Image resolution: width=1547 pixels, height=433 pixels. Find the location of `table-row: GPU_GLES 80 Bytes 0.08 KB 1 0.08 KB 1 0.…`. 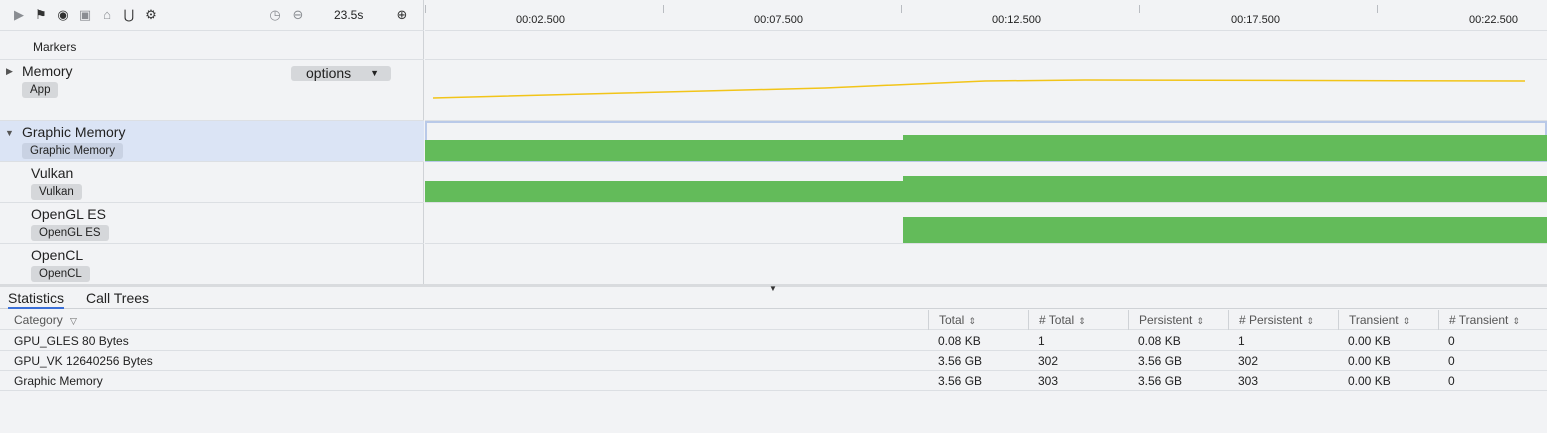

table-row: GPU_GLES 80 Bytes 0.08 KB 1 0.08 KB 1 0.… is located at coordinates (773, 341).